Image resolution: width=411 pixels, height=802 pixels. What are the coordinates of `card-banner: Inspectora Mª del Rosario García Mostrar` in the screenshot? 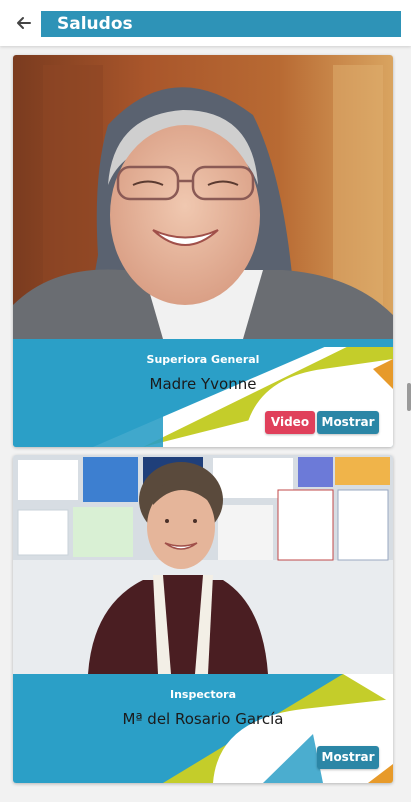 It's located at (203, 728).